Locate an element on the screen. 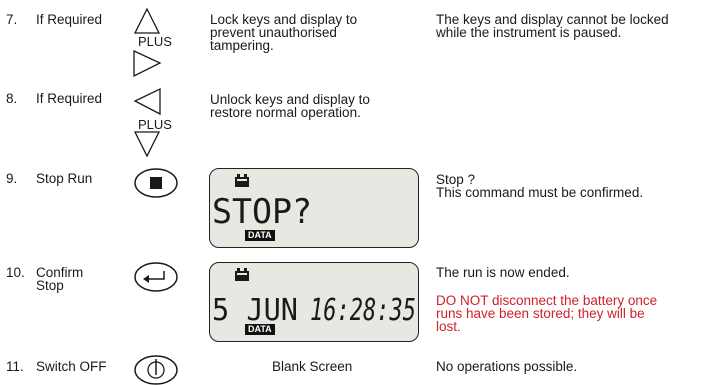 Image resolution: width=709 pixels, height=385 pixels. up-triangle-icon is located at coordinates (147, 20).